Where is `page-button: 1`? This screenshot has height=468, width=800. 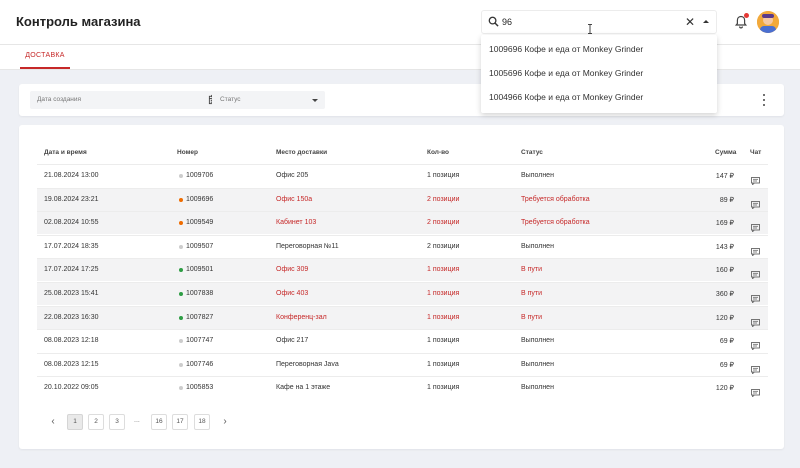 page-button: 1 is located at coordinates (75, 422).